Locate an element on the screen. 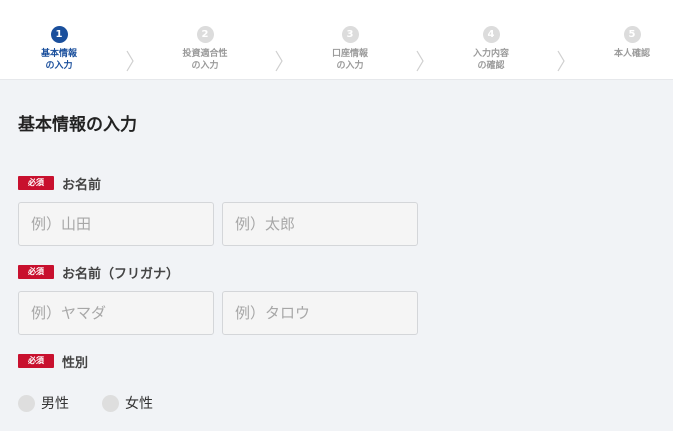  step-4: 4 入力内容 の確認 is located at coordinates (491, 49).